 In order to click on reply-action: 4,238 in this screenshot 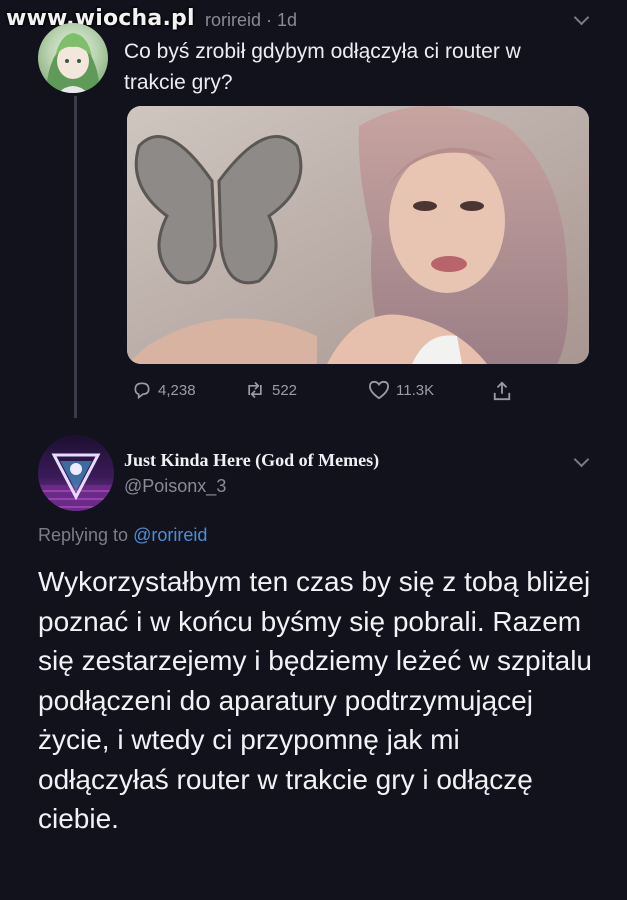, I will do `click(164, 390)`.